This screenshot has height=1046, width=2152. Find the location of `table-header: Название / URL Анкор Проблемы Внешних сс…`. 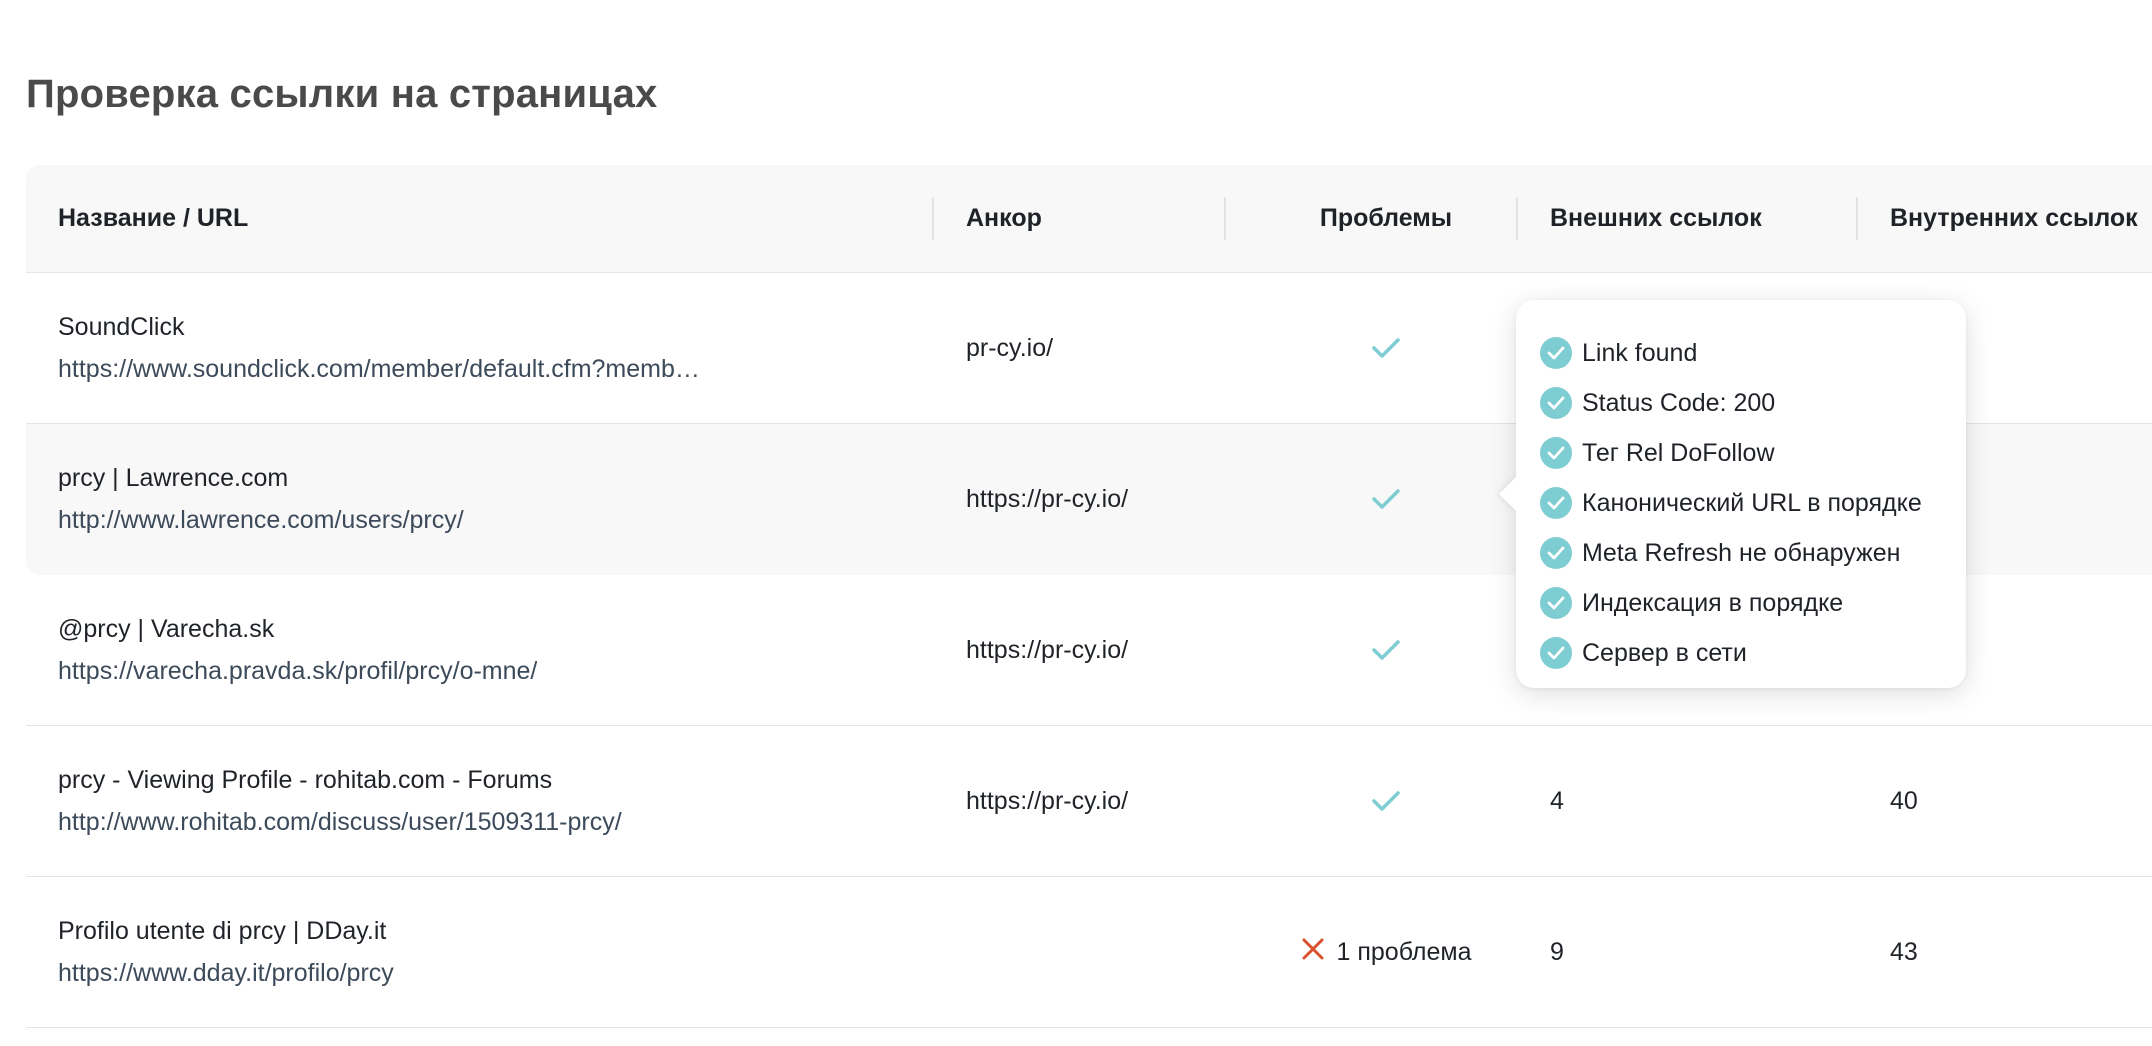

table-header: Название / URL Анкор Проблемы Внешних сс… is located at coordinates (1089, 219).